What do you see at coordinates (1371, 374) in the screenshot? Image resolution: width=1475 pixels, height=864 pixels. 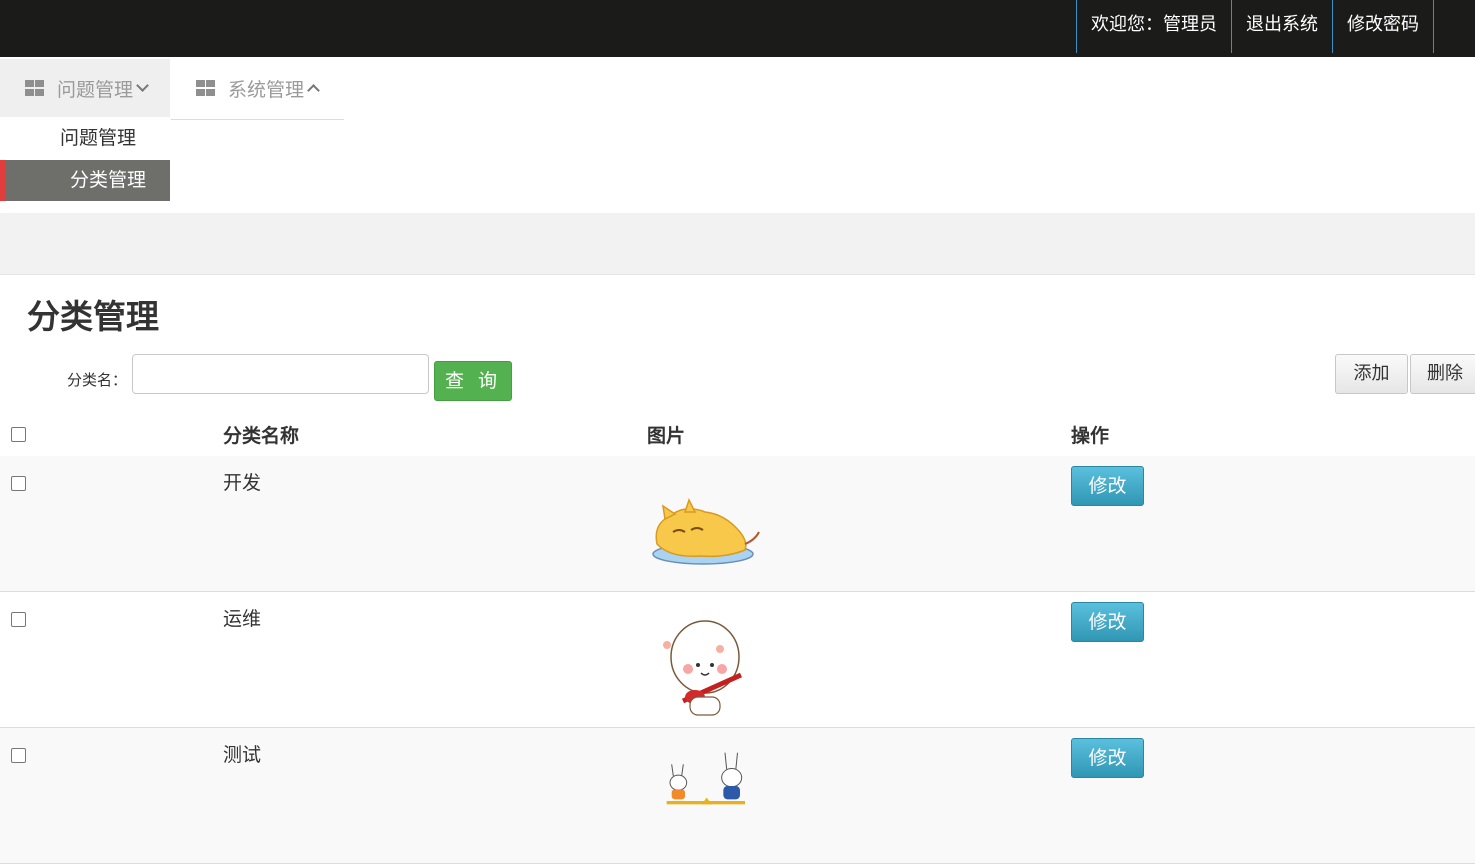 I see `add-button: 添加` at bounding box center [1371, 374].